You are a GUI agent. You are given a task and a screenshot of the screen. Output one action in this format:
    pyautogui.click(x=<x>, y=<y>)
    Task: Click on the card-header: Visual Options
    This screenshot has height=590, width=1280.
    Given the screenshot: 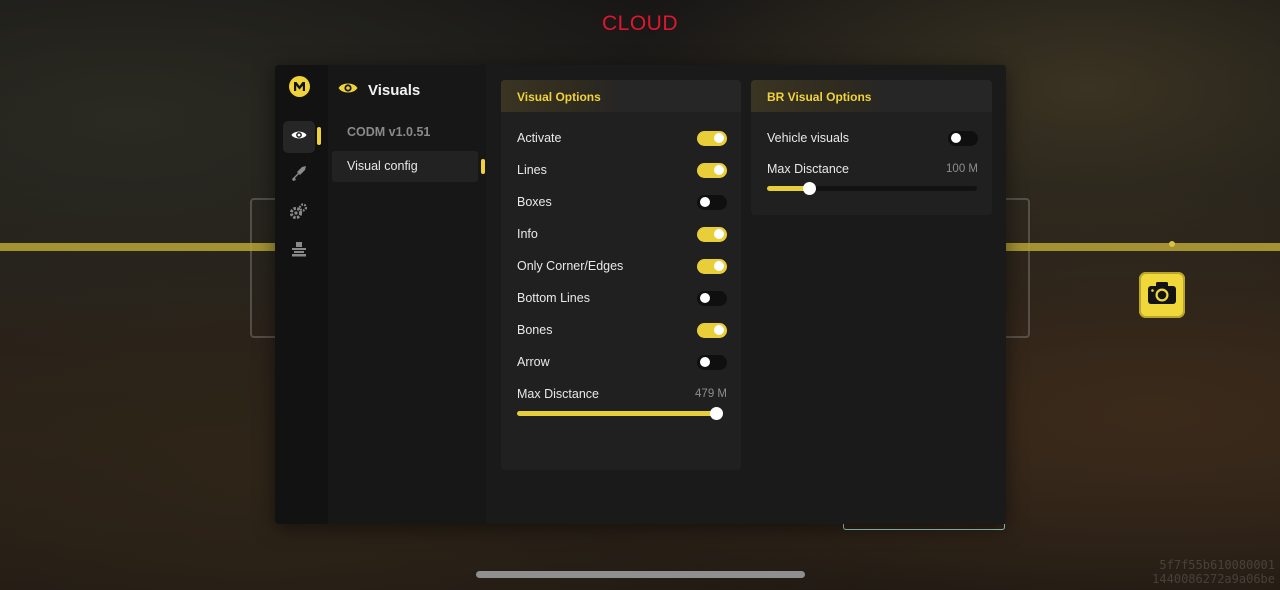 What is the action you would take?
    pyautogui.click(x=621, y=96)
    